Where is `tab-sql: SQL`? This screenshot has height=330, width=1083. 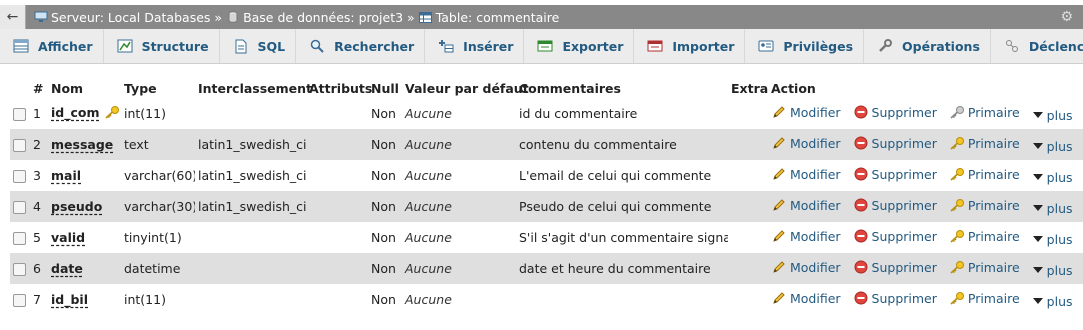
tab-sql: SQL is located at coordinates (258, 46).